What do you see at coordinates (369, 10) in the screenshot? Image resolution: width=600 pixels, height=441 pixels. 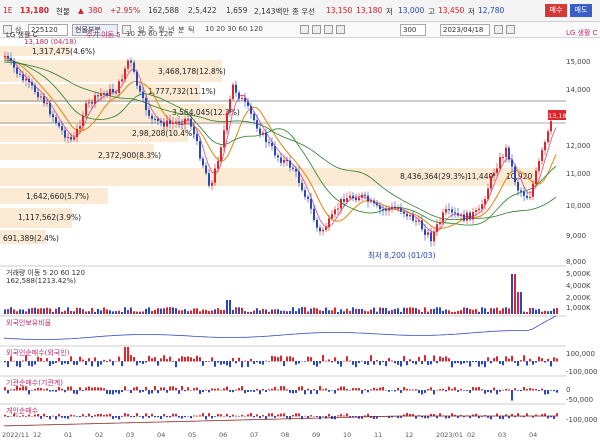 I see `high-price: 13,180` at bounding box center [369, 10].